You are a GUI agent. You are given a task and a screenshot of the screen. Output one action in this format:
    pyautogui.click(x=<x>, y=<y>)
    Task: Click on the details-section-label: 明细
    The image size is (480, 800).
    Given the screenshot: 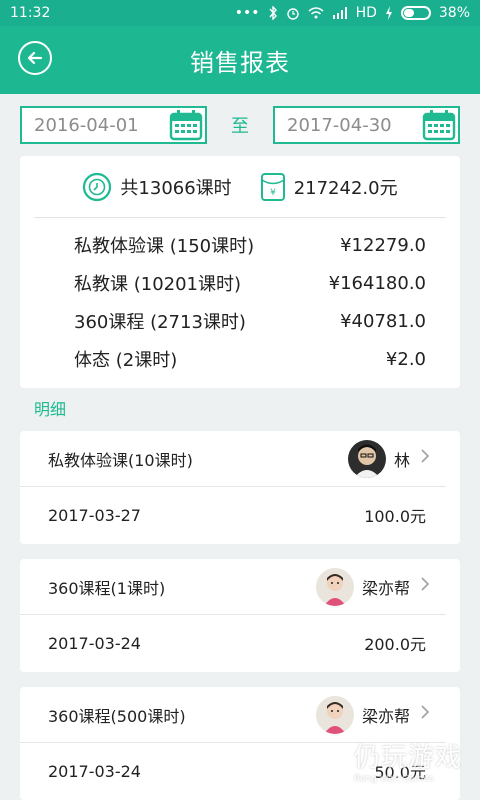 What is the action you would take?
    pyautogui.click(x=50, y=409)
    